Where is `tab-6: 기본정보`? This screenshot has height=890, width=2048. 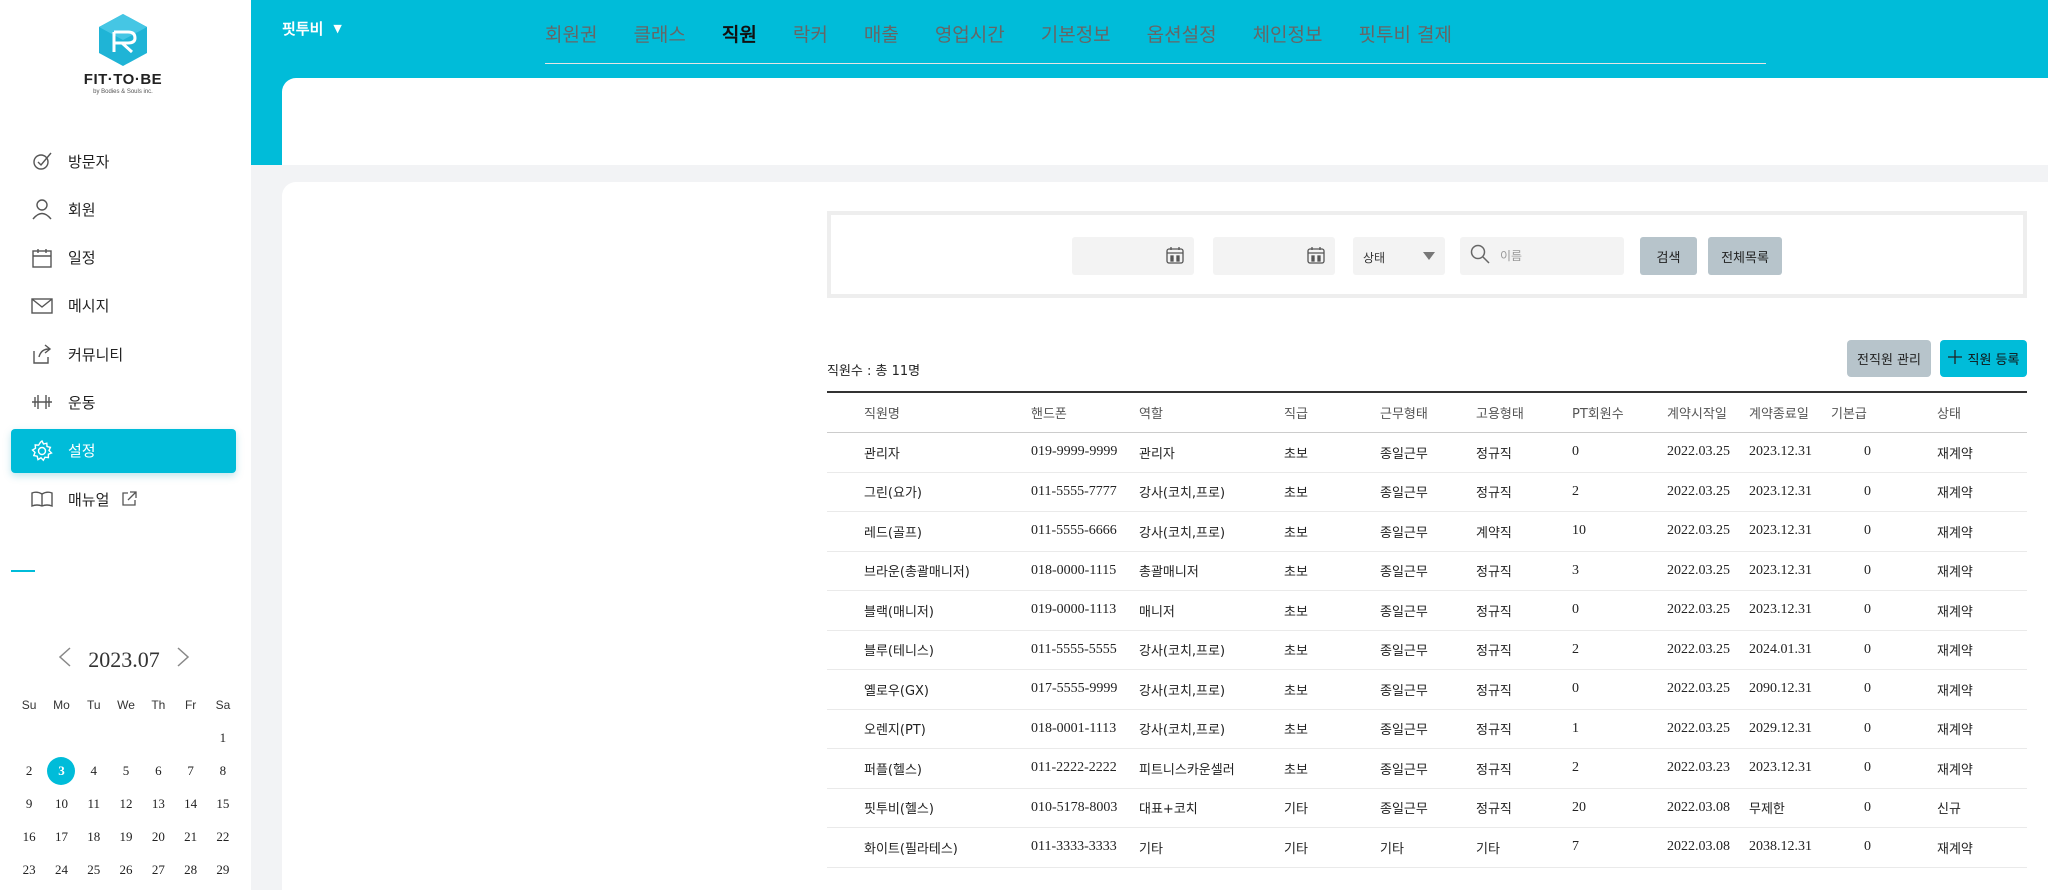 tab-6: 기본정보 is located at coordinates (1076, 40).